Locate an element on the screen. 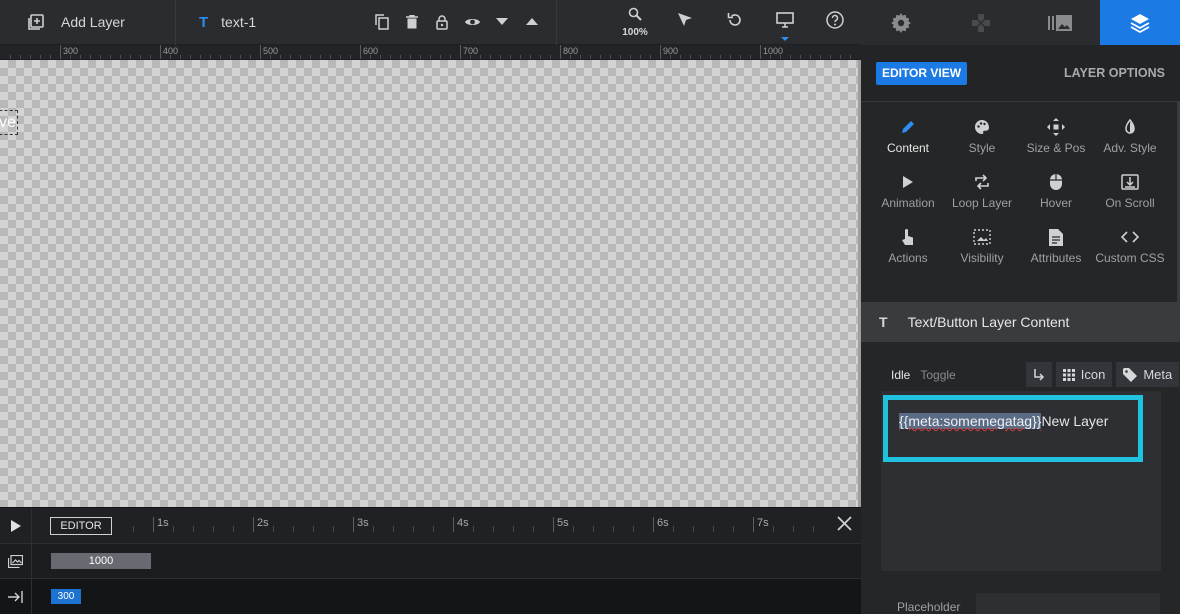  tab-toggle: Toggle is located at coordinates (937, 375).